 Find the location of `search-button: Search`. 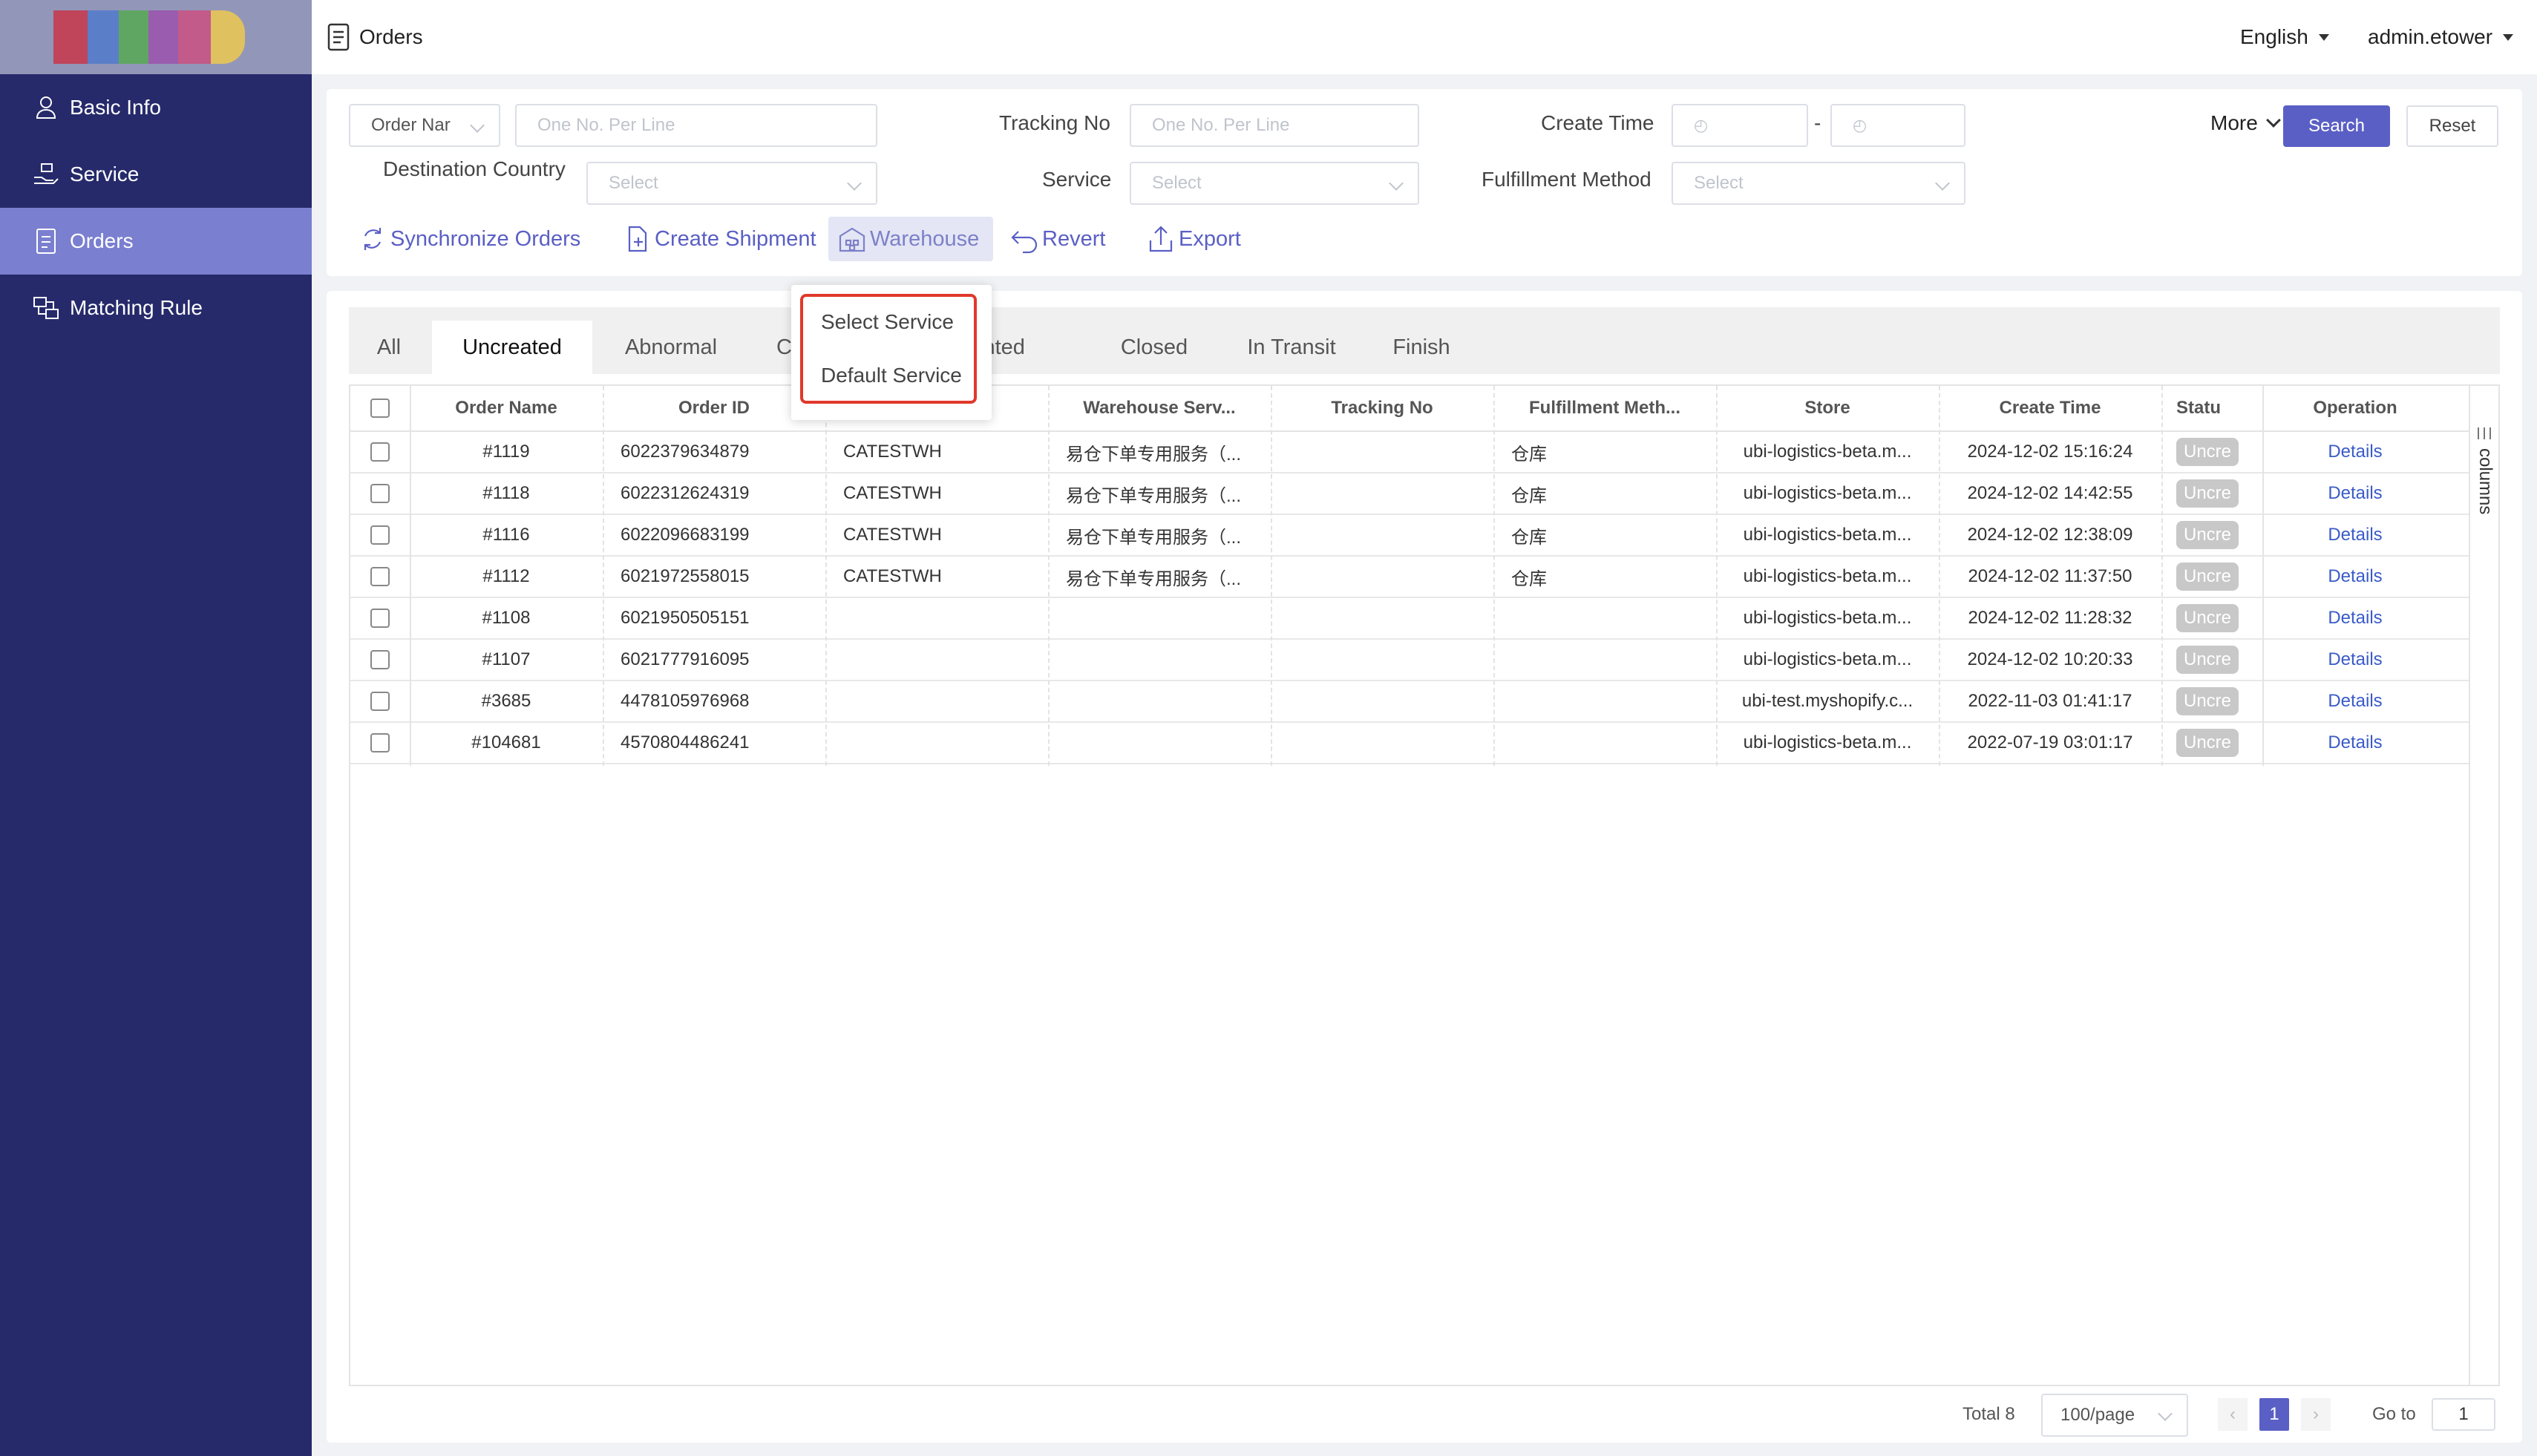

search-button: Search is located at coordinates (2336, 126).